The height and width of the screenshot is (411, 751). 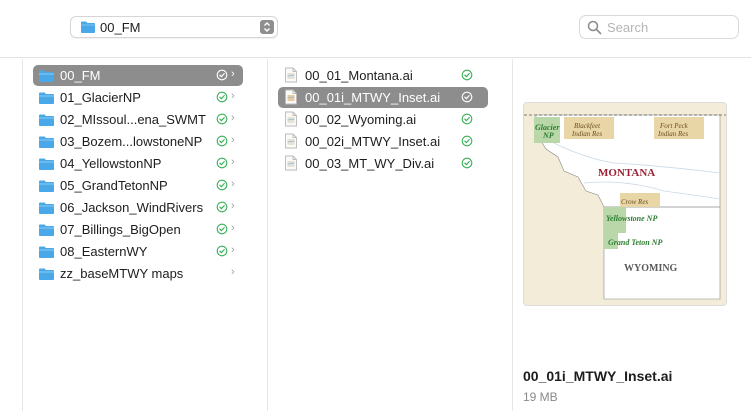 I want to click on file-name: 00_01i_MTWY_Inset.ai, so click(x=373, y=97).